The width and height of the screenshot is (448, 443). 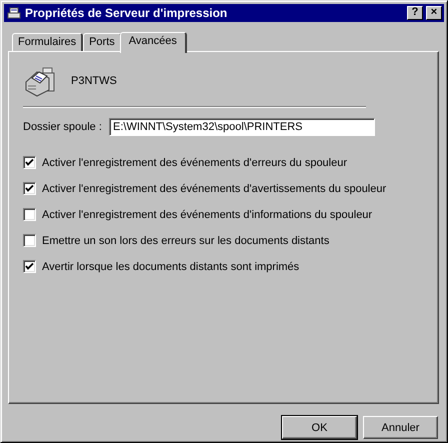 What do you see at coordinates (214, 188) in the screenshot?
I see `checkbox-label: Activer l'enregistrement des événements d'avertissements du spouleur` at bounding box center [214, 188].